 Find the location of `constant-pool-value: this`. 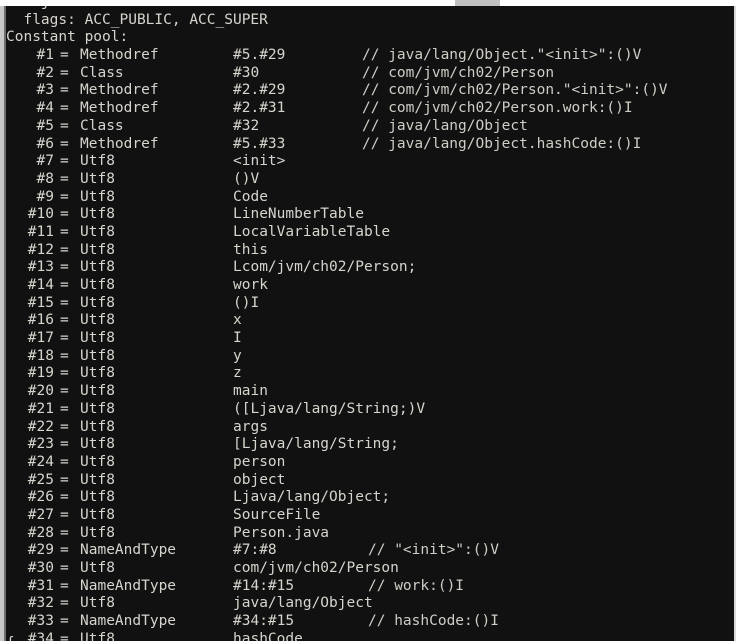

constant-pool-value: this is located at coordinates (250, 249).